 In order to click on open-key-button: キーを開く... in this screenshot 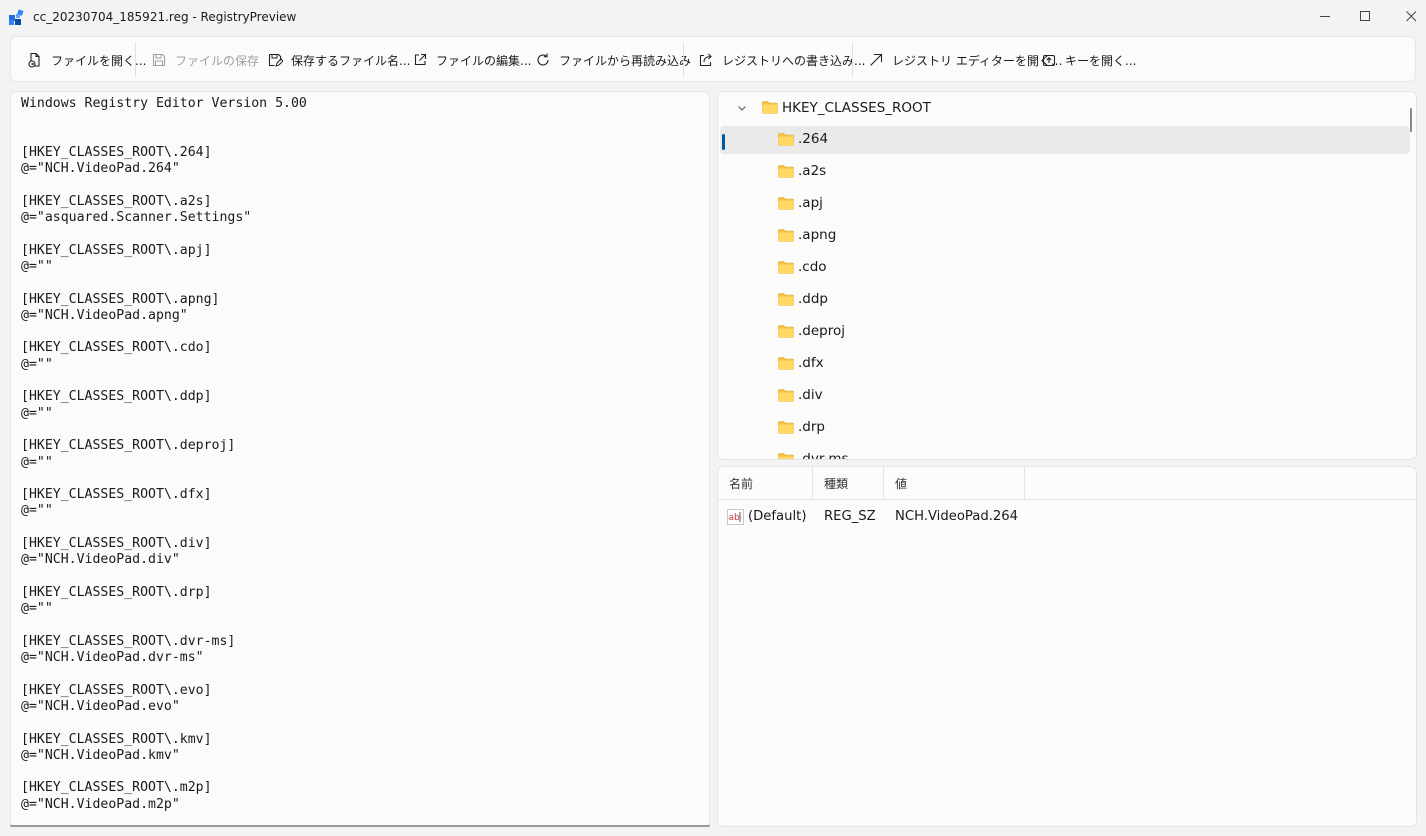, I will do `click(1088, 60)`.